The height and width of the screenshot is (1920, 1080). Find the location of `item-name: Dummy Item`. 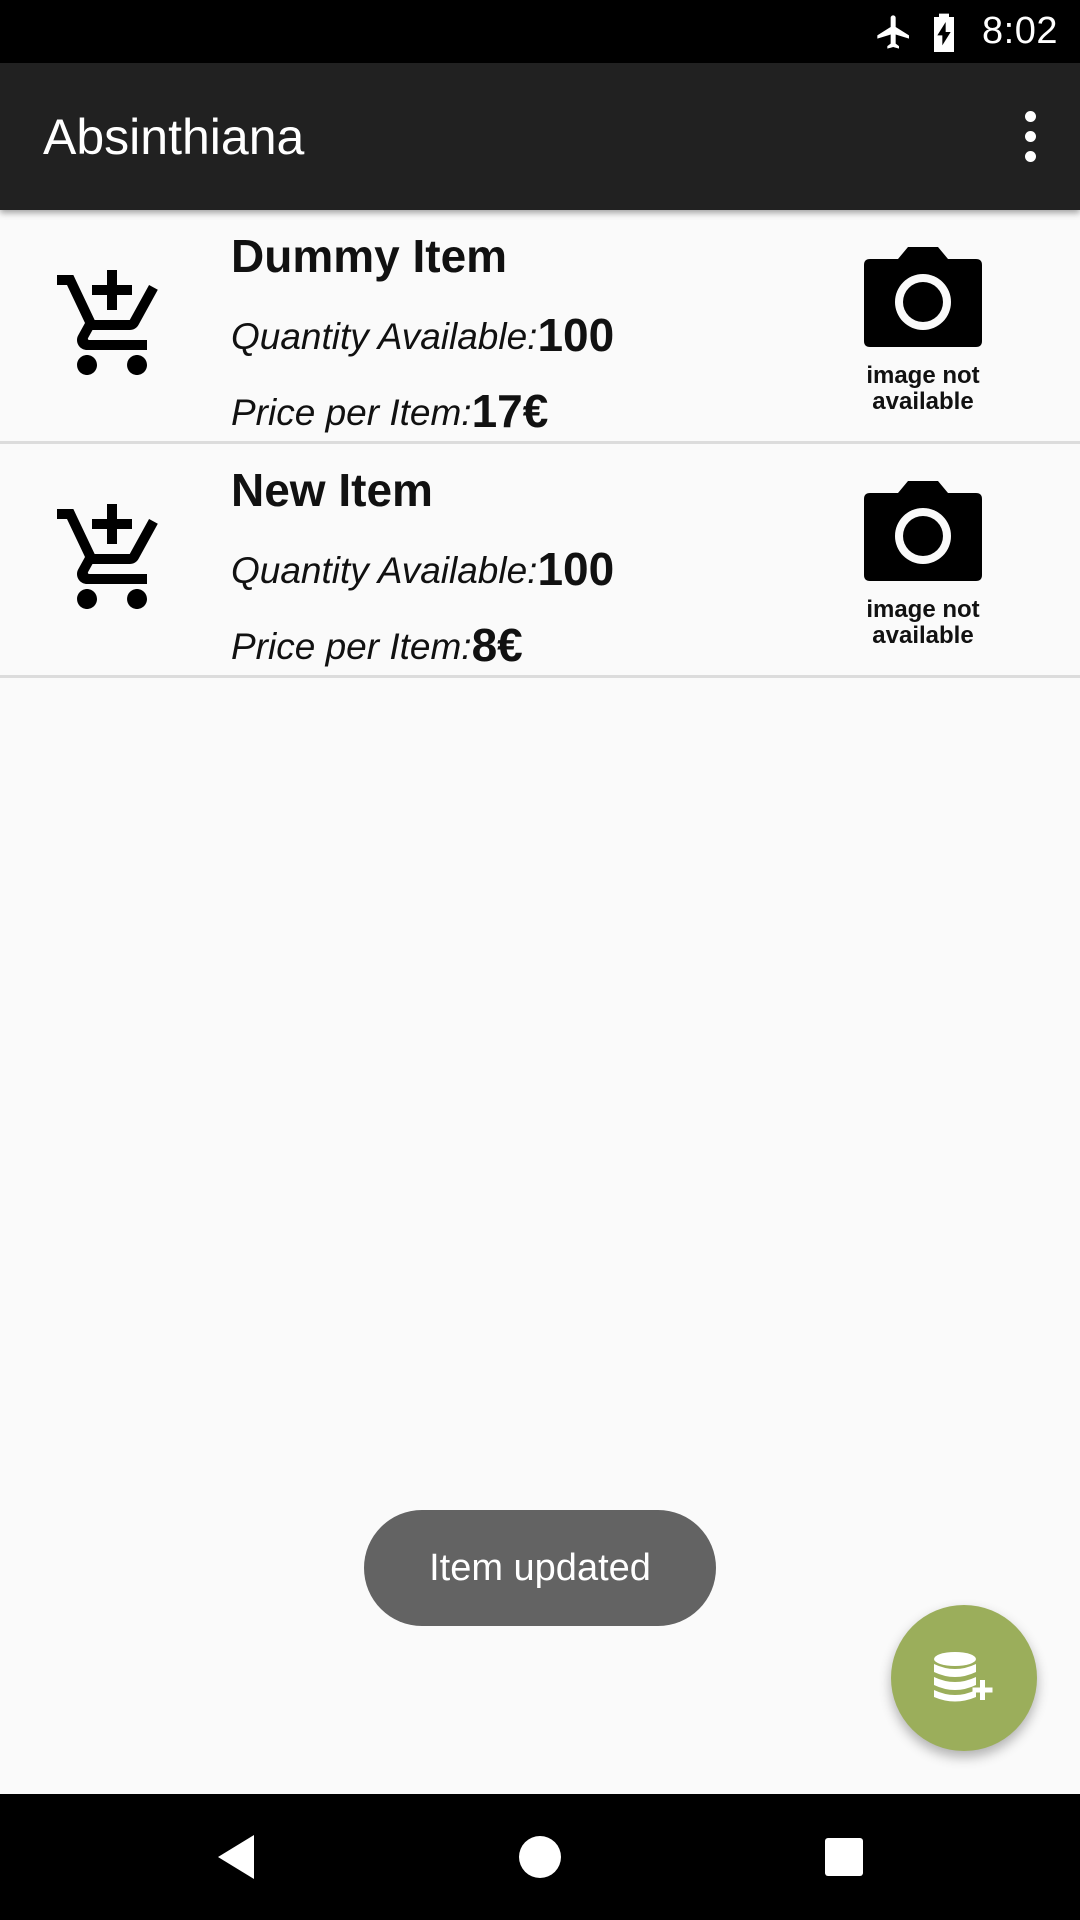

item-name: Dummy Item is located at coordinates (369, 256).